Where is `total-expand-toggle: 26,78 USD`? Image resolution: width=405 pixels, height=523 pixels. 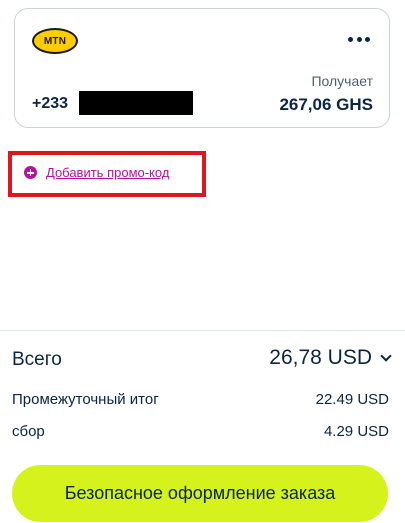
total-expand-toggle: 26,78 USD is located at coordinates (330, 358).